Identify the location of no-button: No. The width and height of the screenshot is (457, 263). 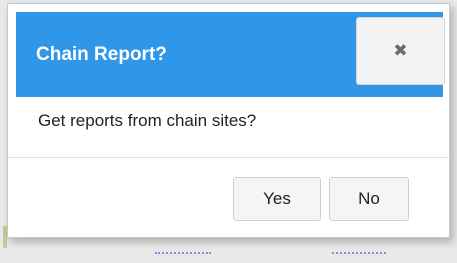
(369, 199).